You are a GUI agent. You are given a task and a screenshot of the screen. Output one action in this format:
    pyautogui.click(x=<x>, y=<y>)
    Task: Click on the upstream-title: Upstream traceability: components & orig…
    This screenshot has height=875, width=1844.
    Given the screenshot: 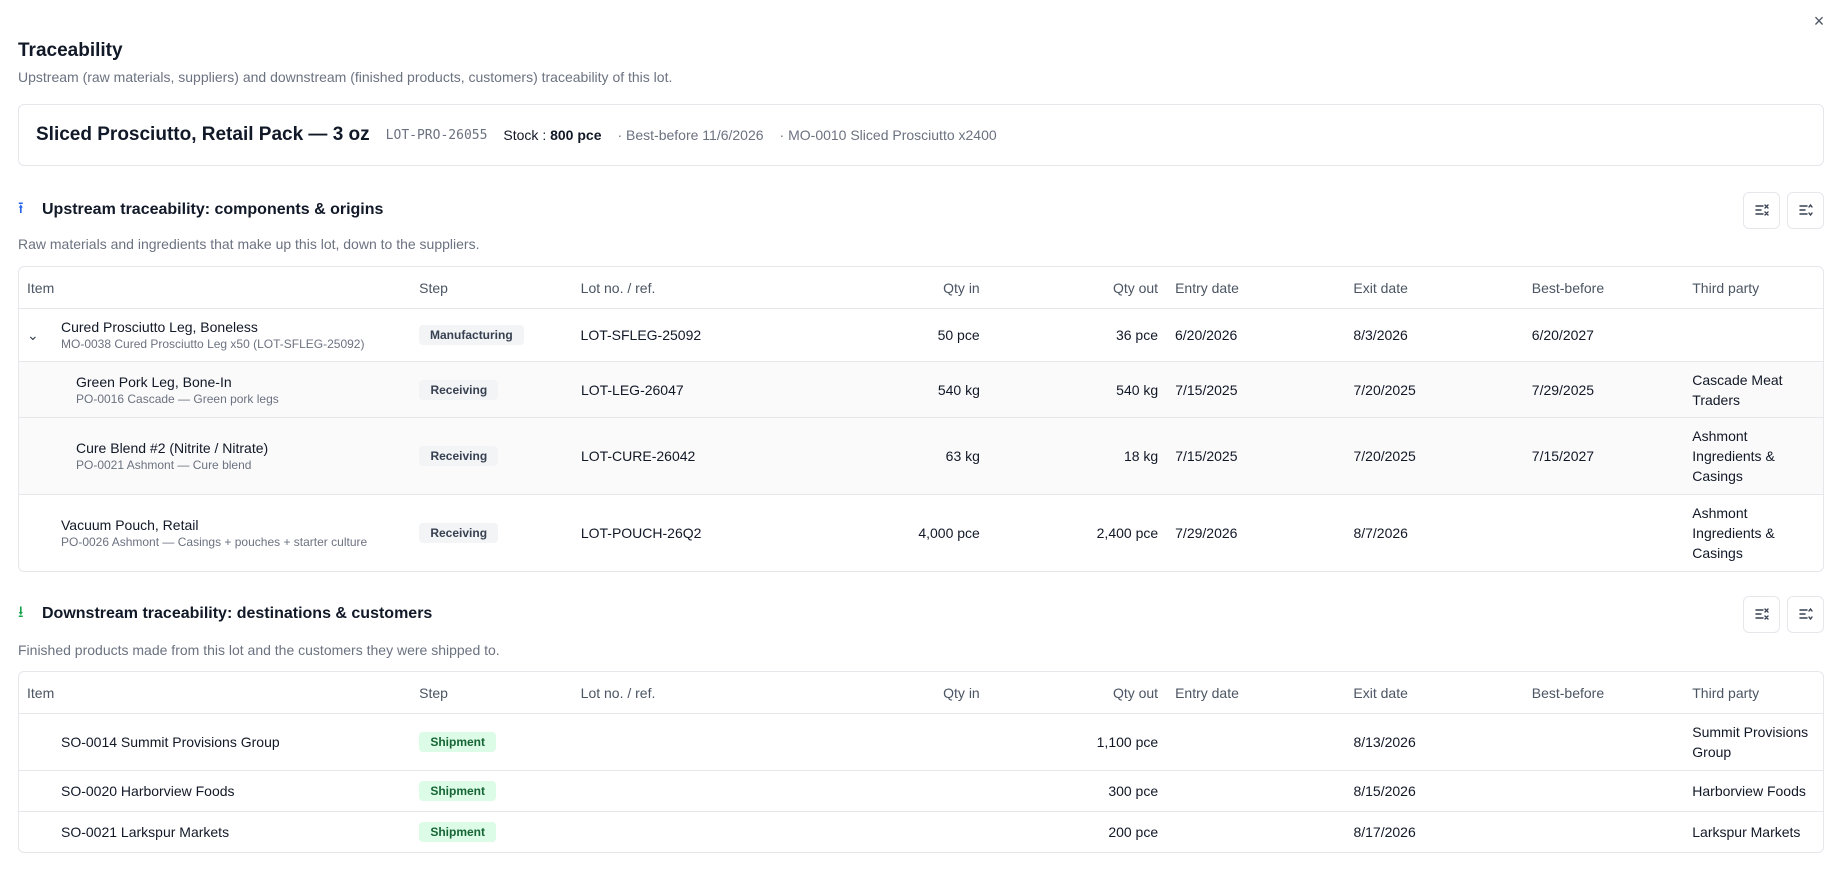 What is the action you would take?
    pyautogui.click(x=213, y=209)
    